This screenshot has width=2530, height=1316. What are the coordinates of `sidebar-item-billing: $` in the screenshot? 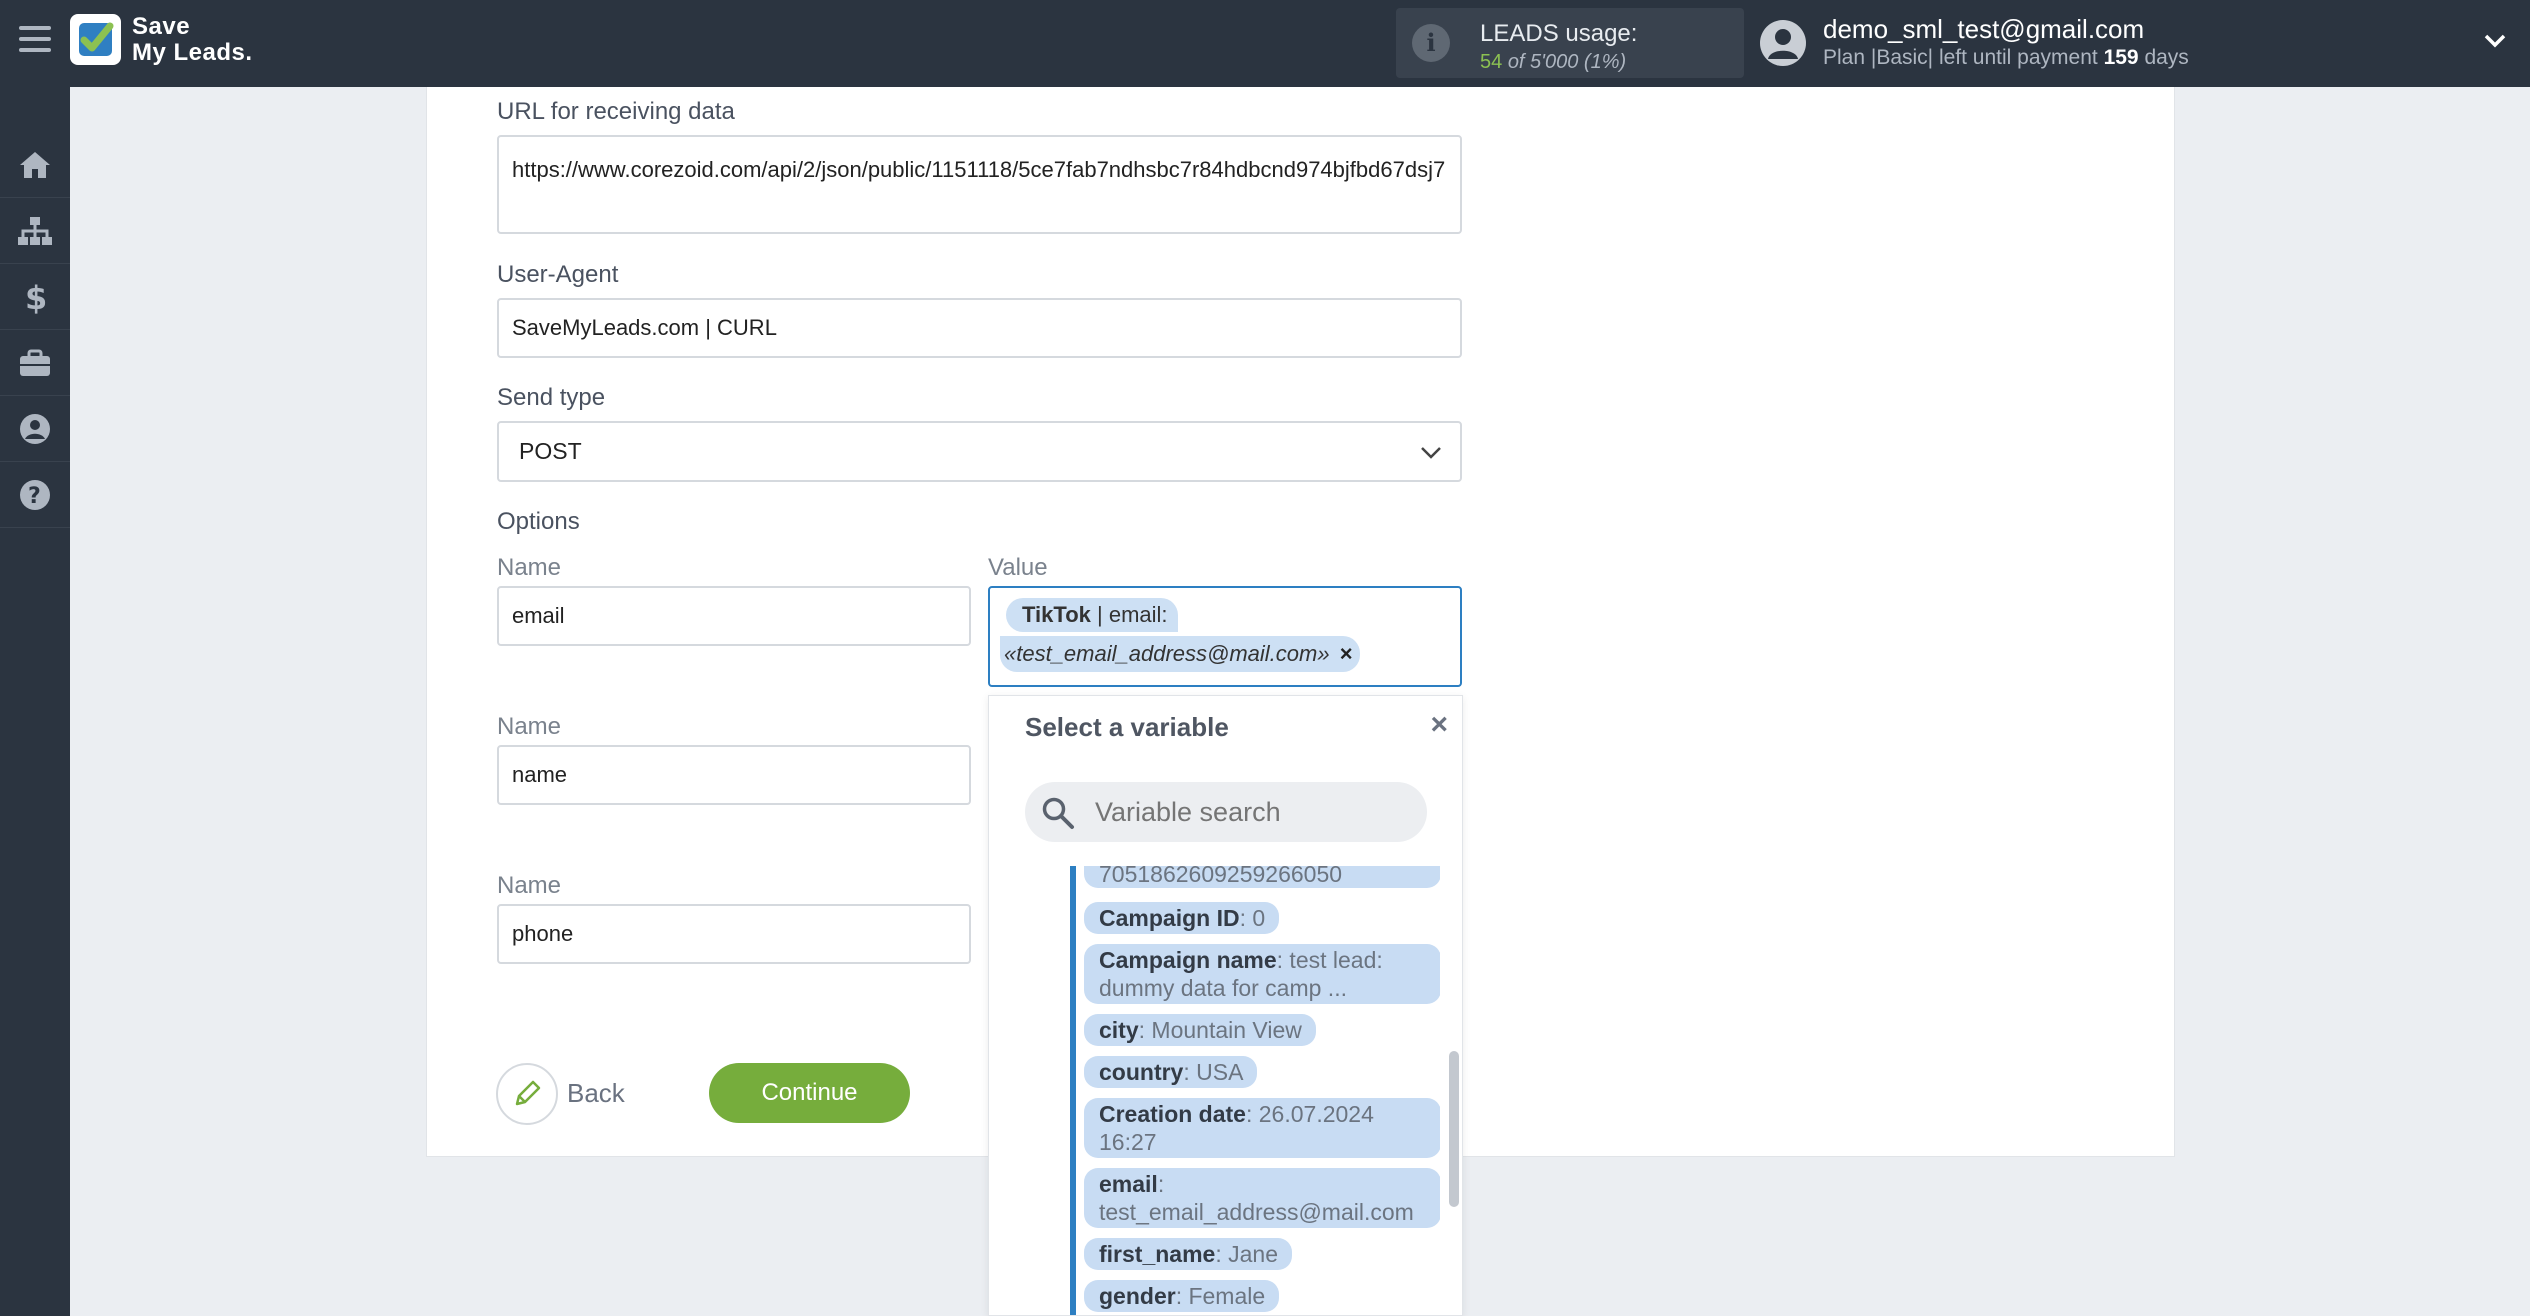 It's located at (35, 297).